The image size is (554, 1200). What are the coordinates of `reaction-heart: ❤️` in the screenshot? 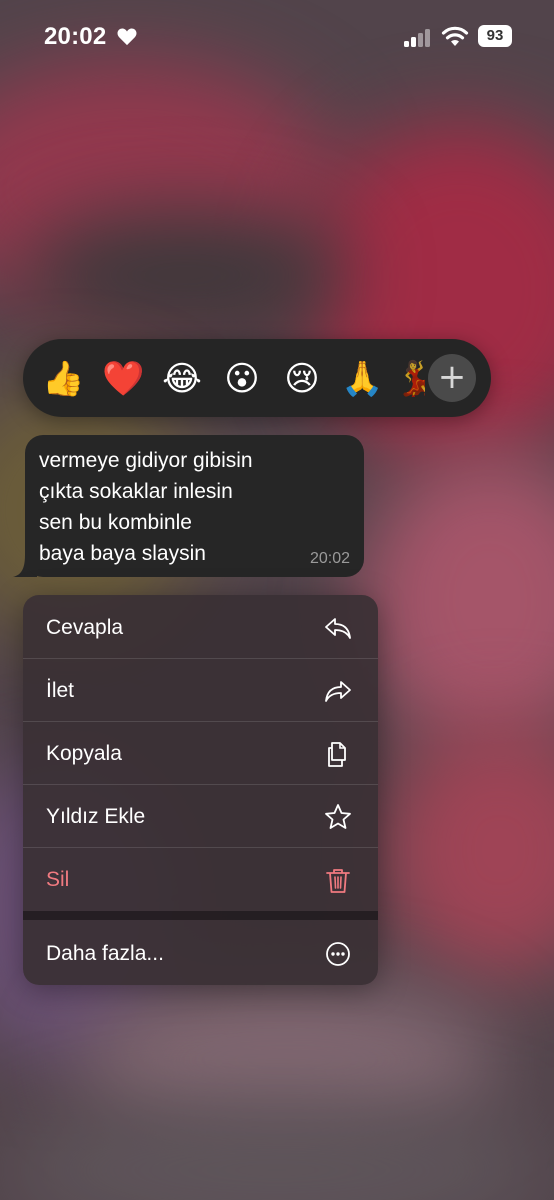 It's located at (123, 379).